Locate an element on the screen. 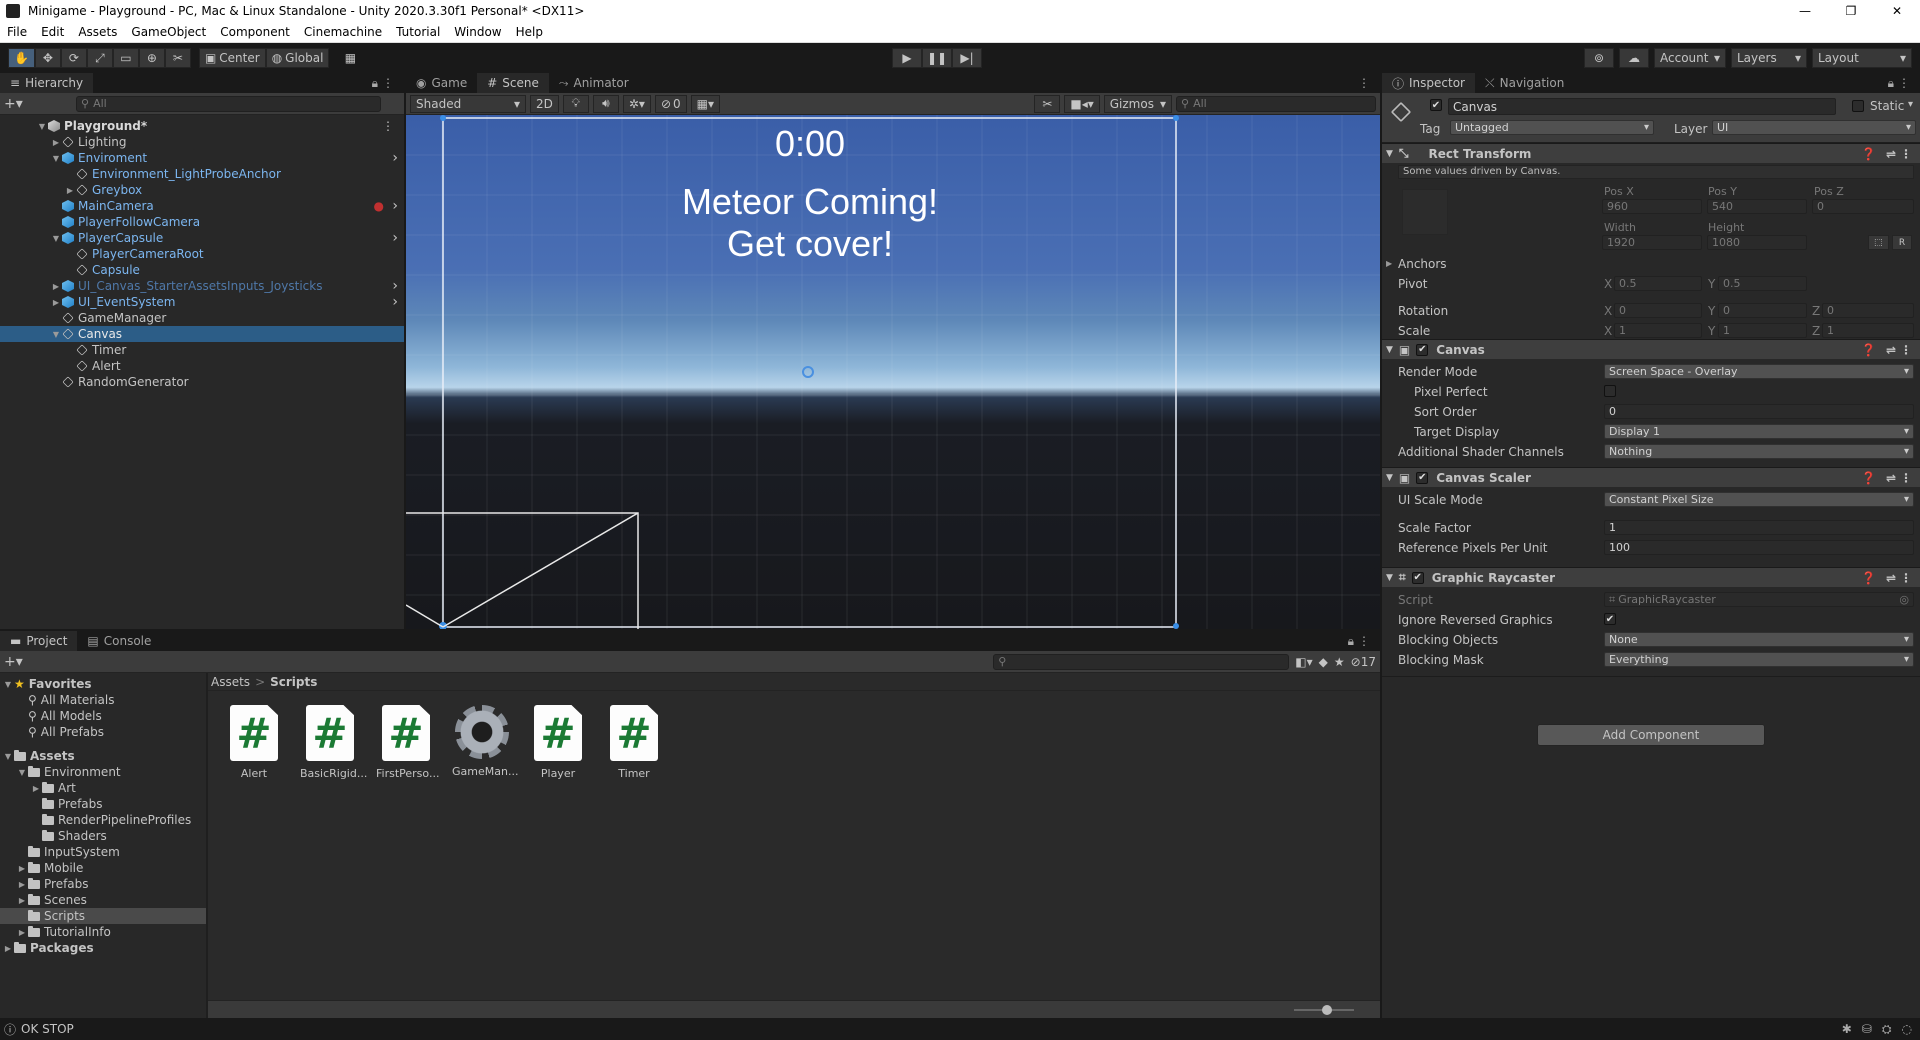 This screenshot has height=1040, width=1920. cloud-icon: ☁ is located at coordinates (1634, 58).